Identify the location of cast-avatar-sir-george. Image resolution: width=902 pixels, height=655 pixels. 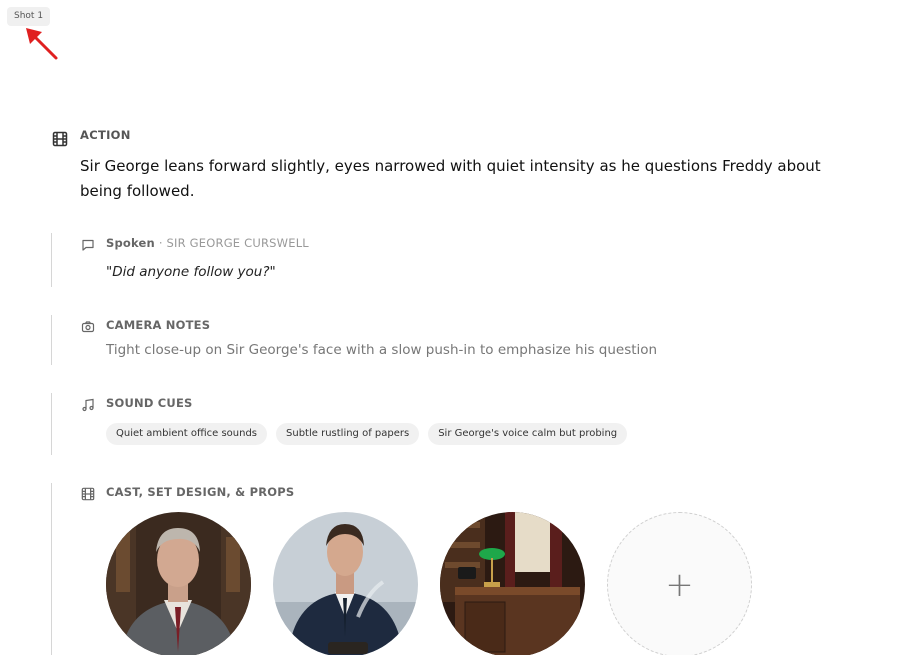
(178, 583).